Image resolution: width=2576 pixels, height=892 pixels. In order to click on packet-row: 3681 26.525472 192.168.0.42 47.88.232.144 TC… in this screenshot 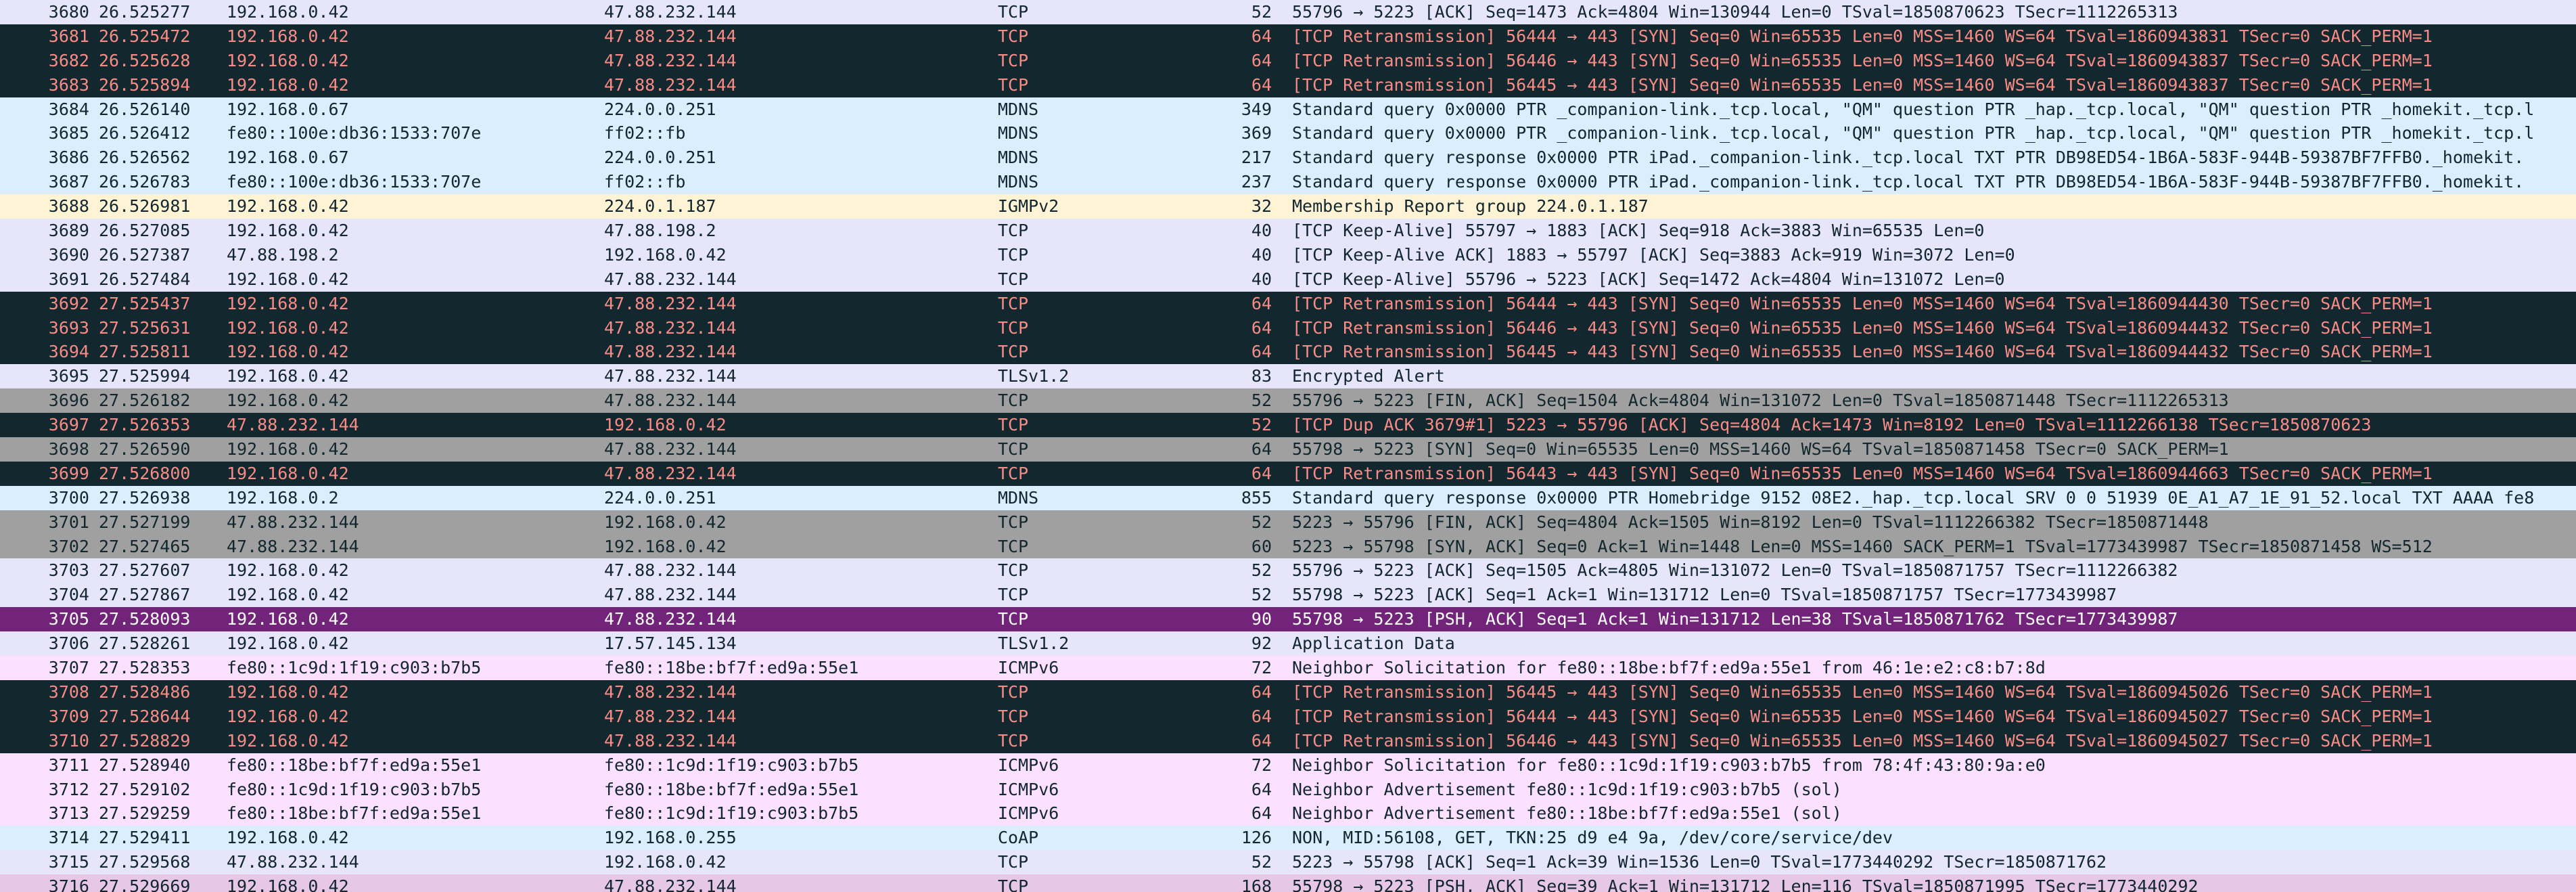, I will do `click(1288, 36)`.